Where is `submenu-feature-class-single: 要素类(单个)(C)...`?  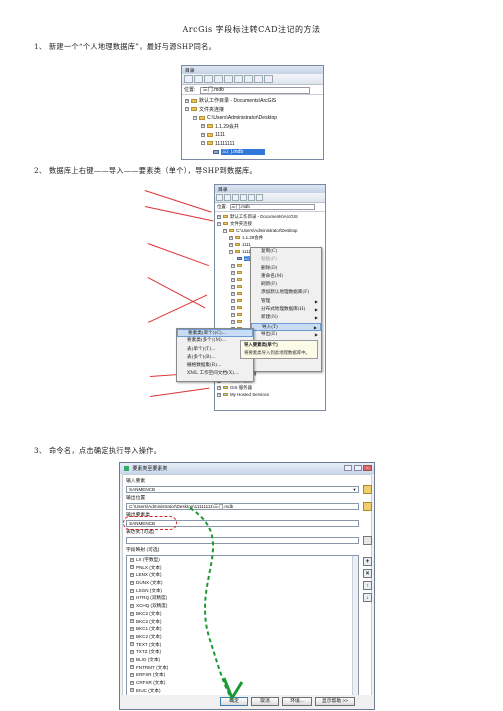 submenu-feature-class-single: 要素类(单个)(C)... is located at coordinates (215, 333).